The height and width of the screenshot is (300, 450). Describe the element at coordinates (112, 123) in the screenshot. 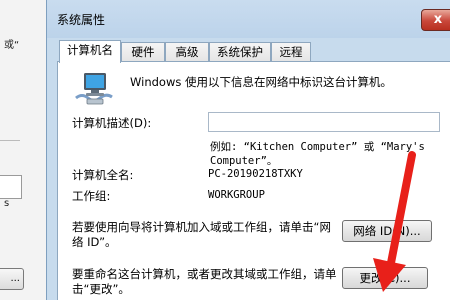

I see `description-label: 计算机描述(D):` at that location.